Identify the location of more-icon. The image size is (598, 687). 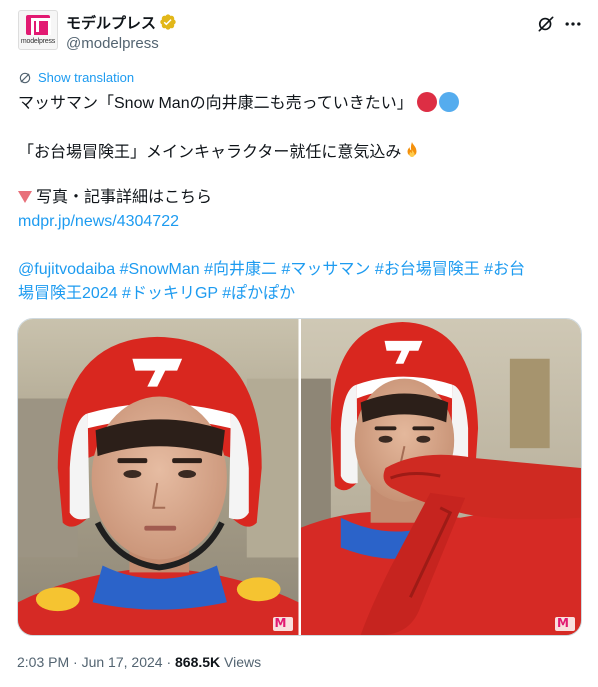
(573, 24).